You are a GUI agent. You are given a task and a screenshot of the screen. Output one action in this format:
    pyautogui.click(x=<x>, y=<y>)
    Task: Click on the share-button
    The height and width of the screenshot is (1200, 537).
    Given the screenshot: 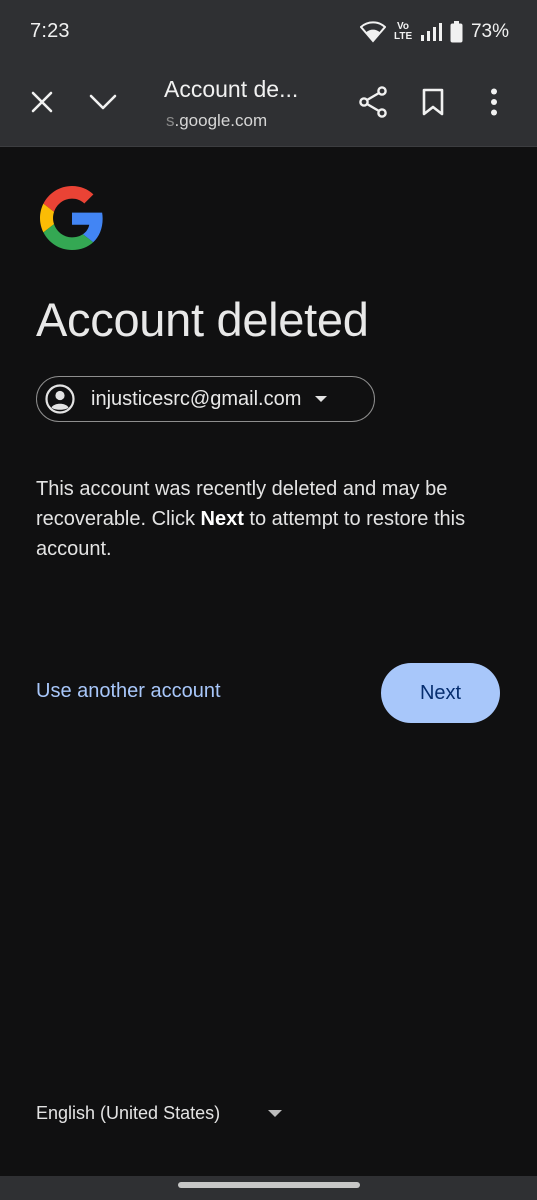 What is the action you would take?
    pyautogui.click(x=373, y=104)
    